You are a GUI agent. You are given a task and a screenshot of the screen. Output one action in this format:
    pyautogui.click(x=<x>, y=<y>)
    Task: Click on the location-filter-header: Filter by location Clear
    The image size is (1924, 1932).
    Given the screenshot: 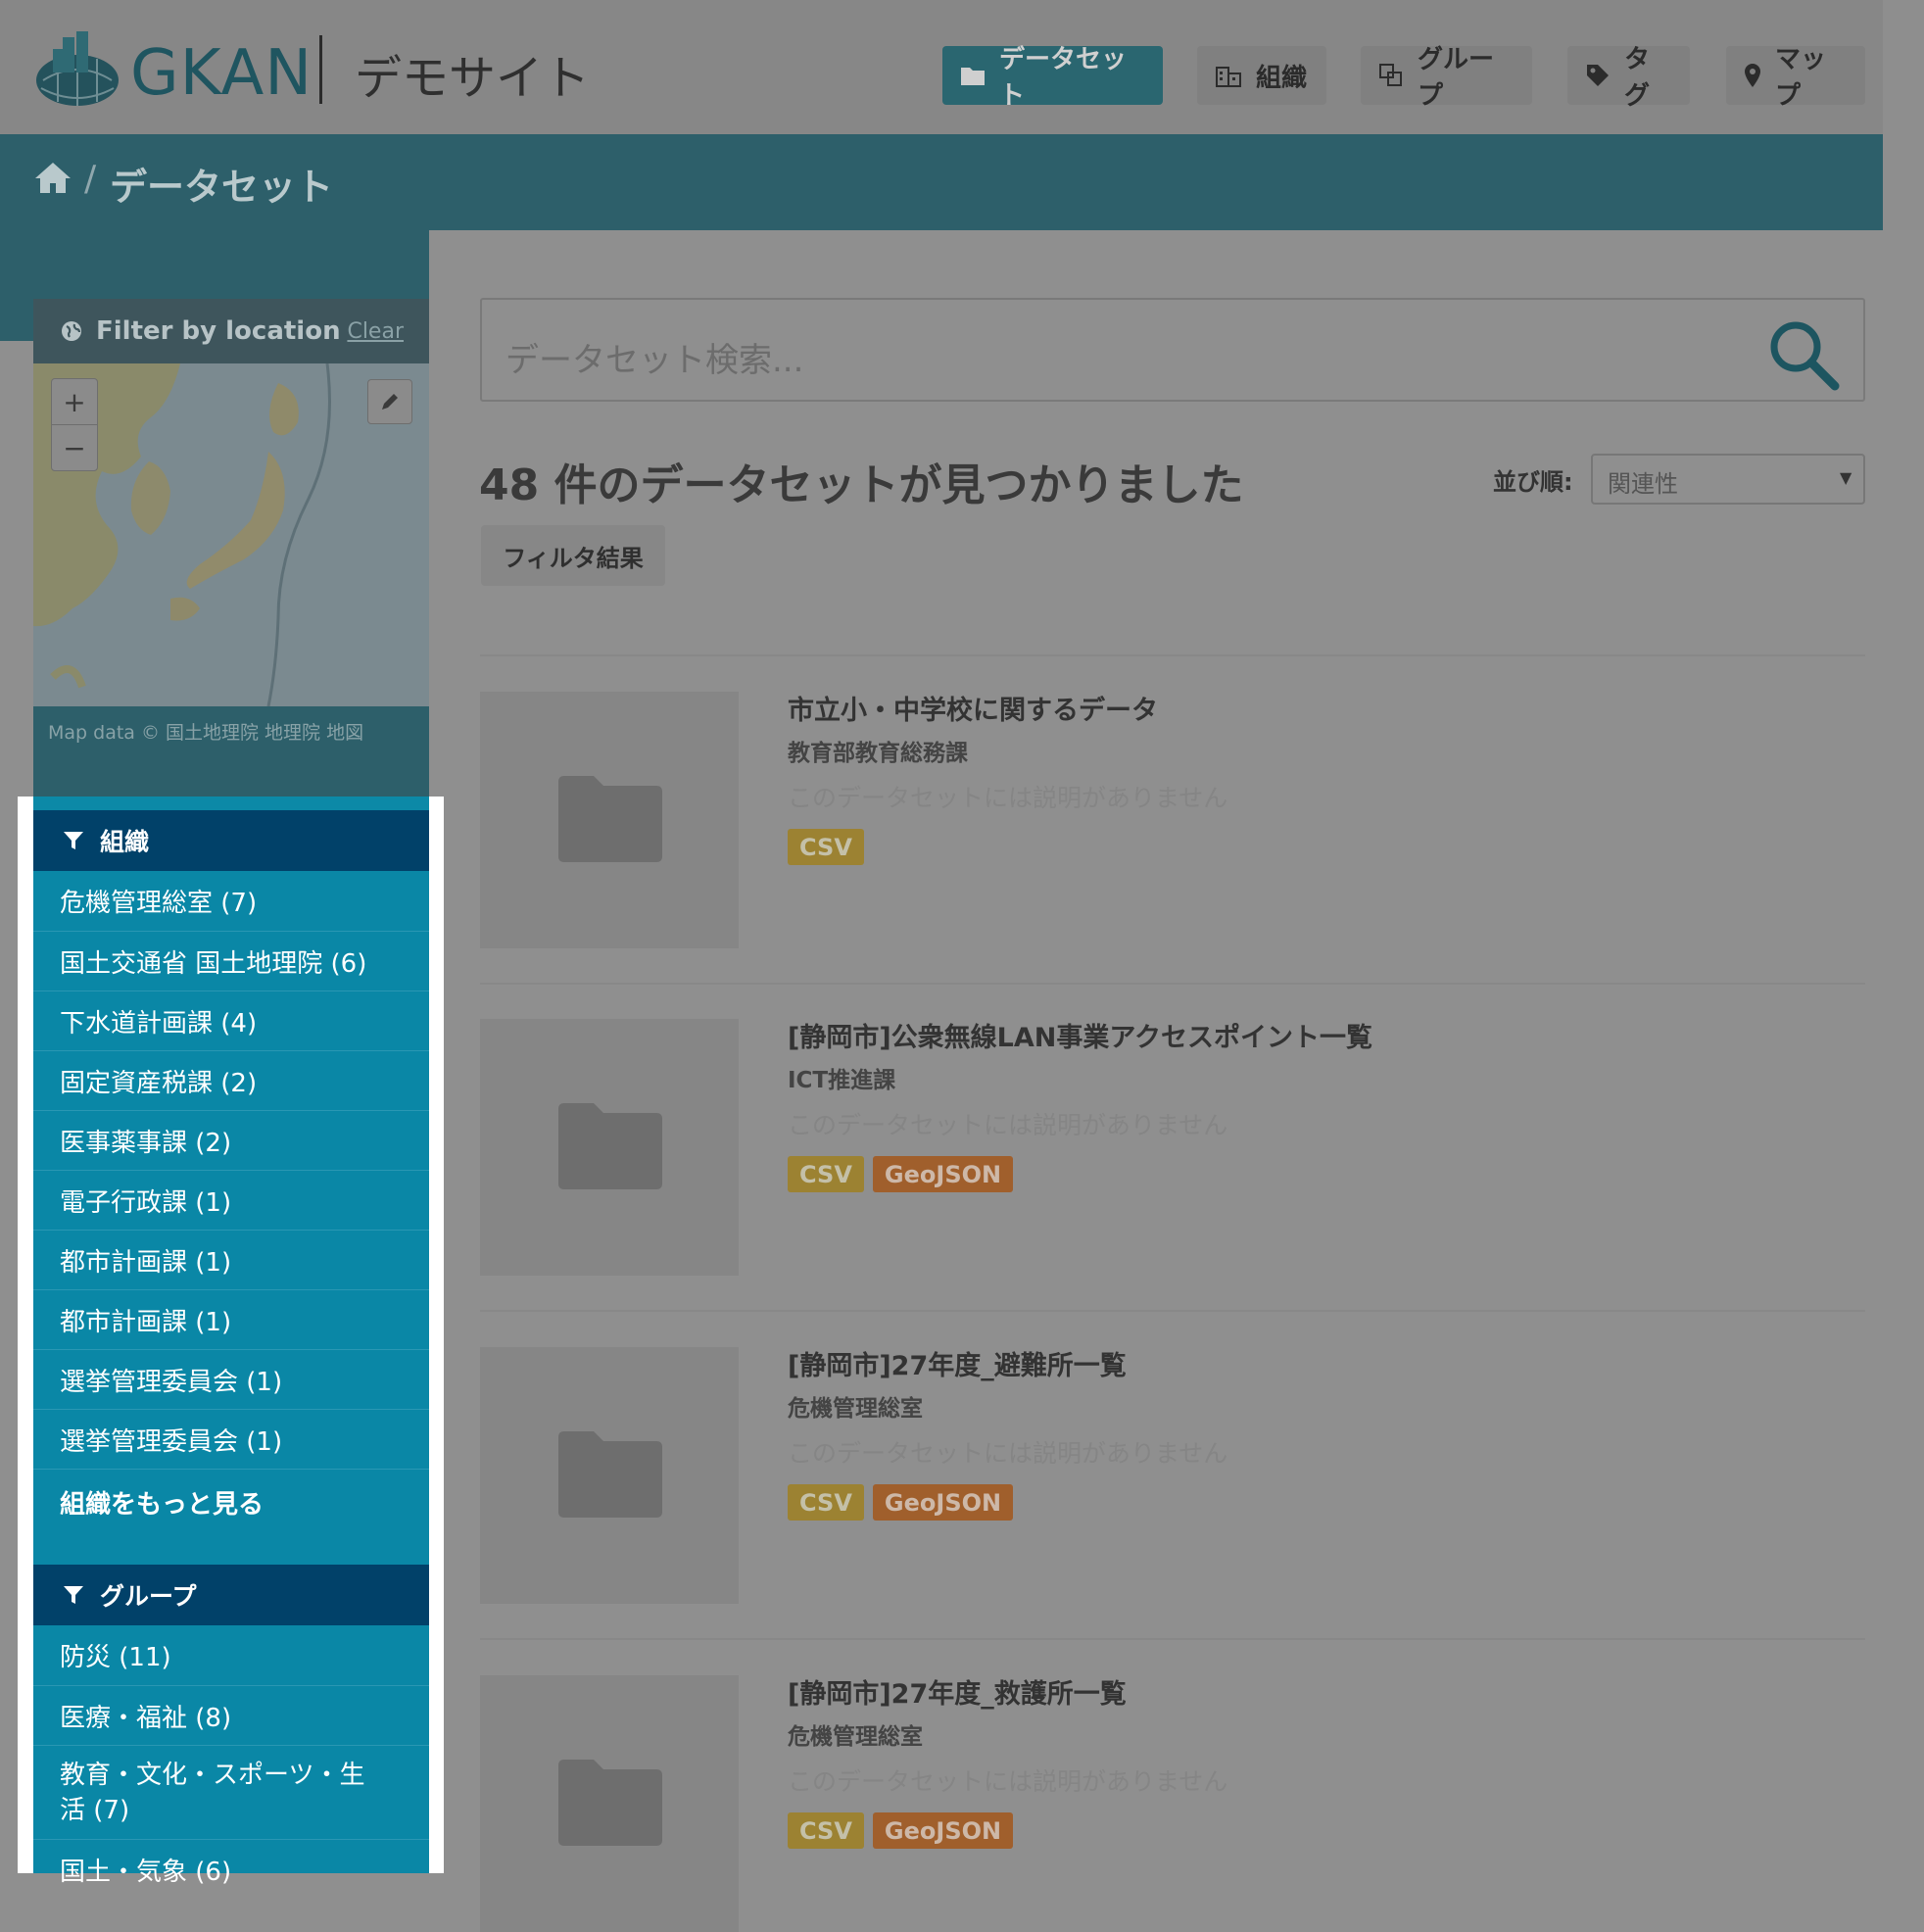 What is the action you would take?
    pyautogui.click(x=231, y=331)
    